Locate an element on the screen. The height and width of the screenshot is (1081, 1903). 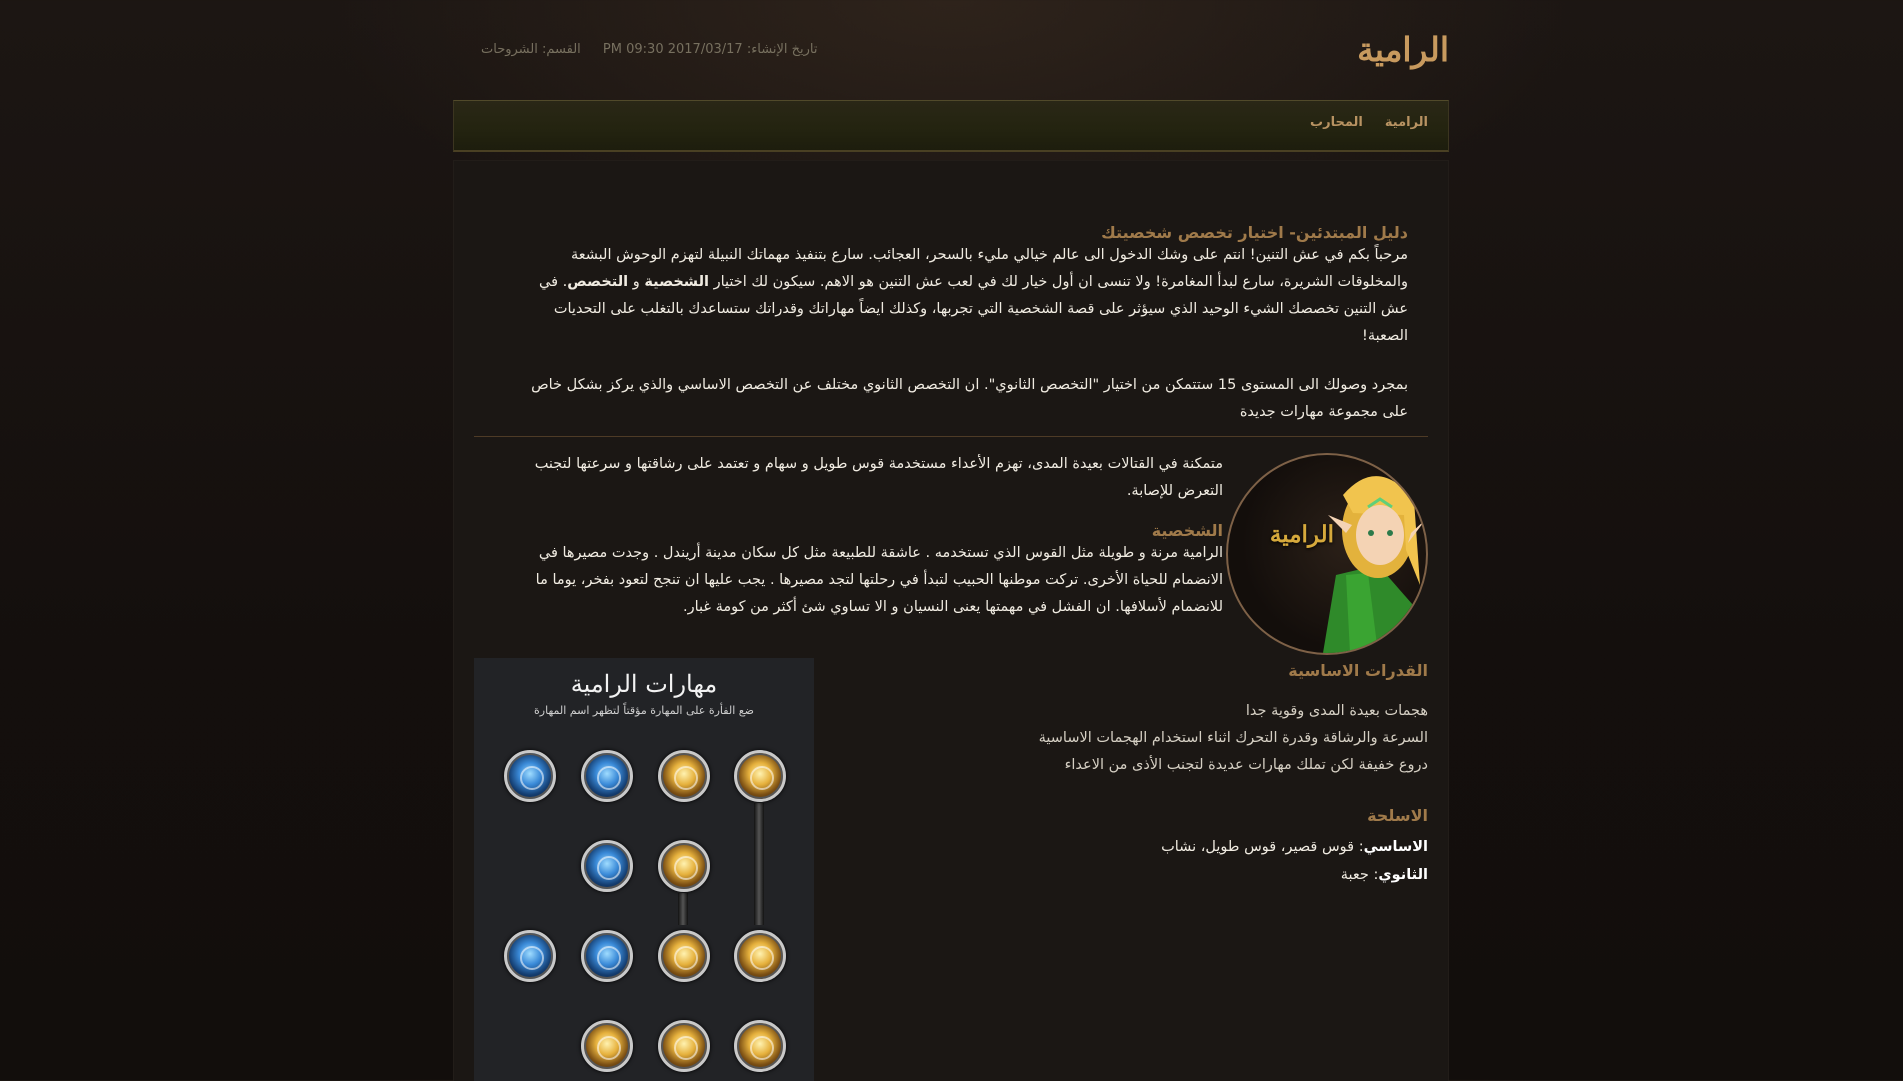
skill-1-icon is located at coordinates (530, 776).